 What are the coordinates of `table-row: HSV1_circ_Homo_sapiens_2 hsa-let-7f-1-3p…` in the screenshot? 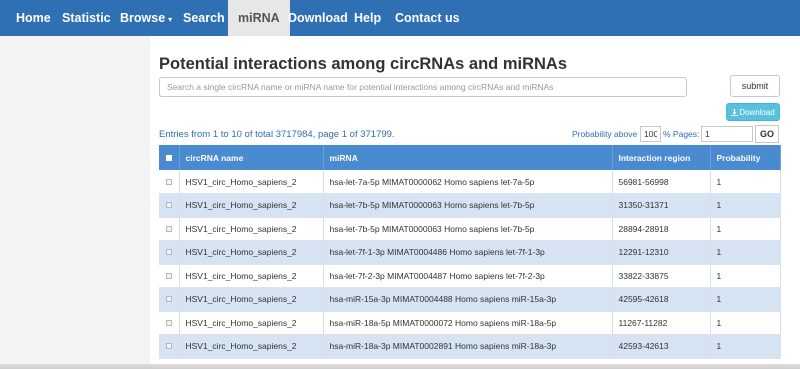 It's located at (470, 252).